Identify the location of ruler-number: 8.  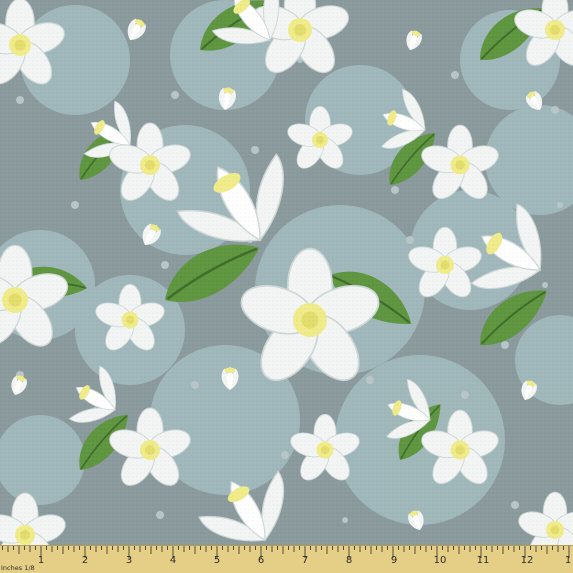
(349, 560).